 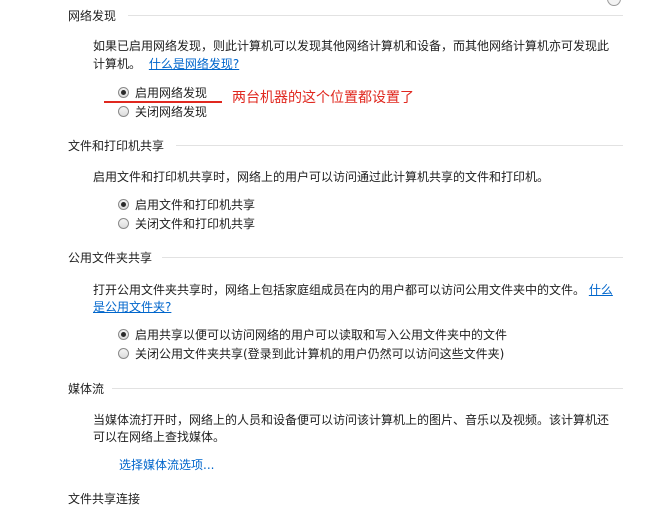 What do you see at coordinates (110, 258) in the screenshot?
I see `public-folder-sharing-title: 公用文件夹共享` at bounding box center [110, 258].